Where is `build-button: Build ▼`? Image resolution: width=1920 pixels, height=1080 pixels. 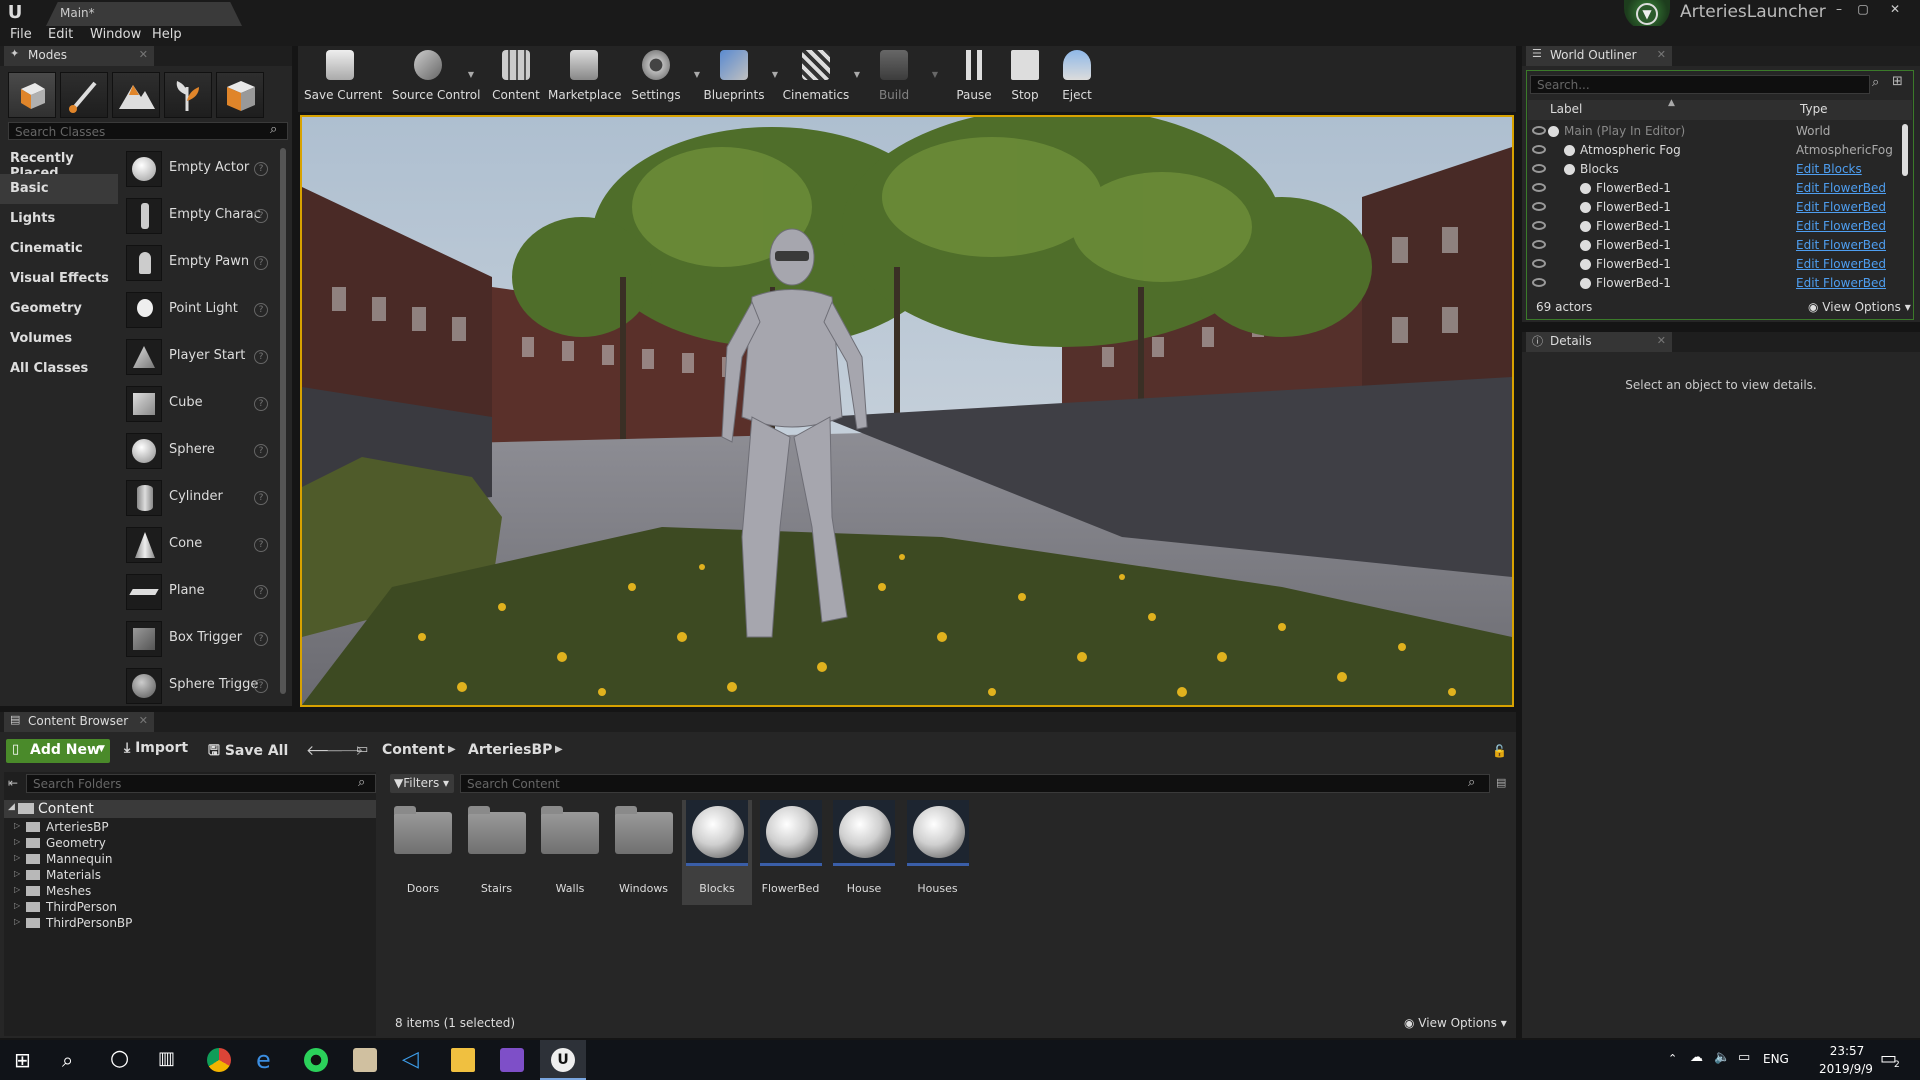 build-button: Build ▼ is located at coordinates (898, 76).